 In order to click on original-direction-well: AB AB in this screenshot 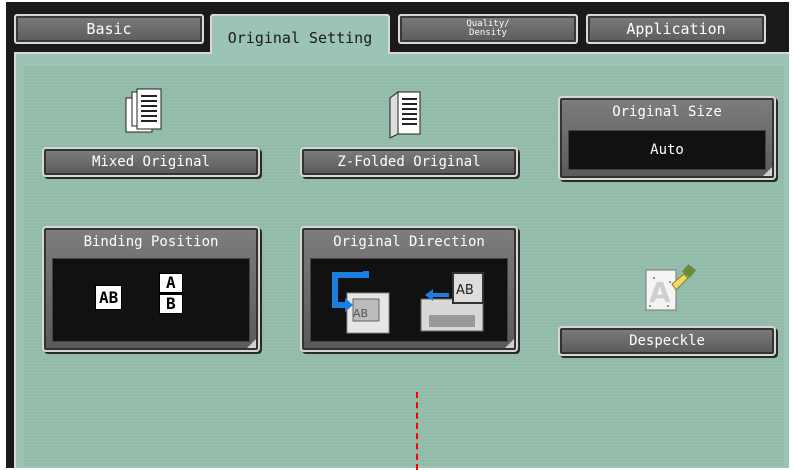, I will do `click(409, 300)`.